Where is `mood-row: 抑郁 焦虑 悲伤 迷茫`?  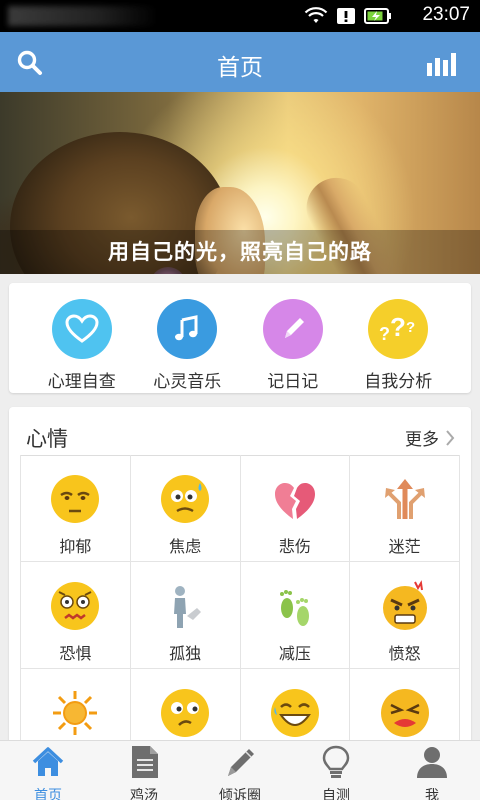
mood-row: 抑郁 焦虑 悲伤 迷茫 is located at coordinates (240, 508).